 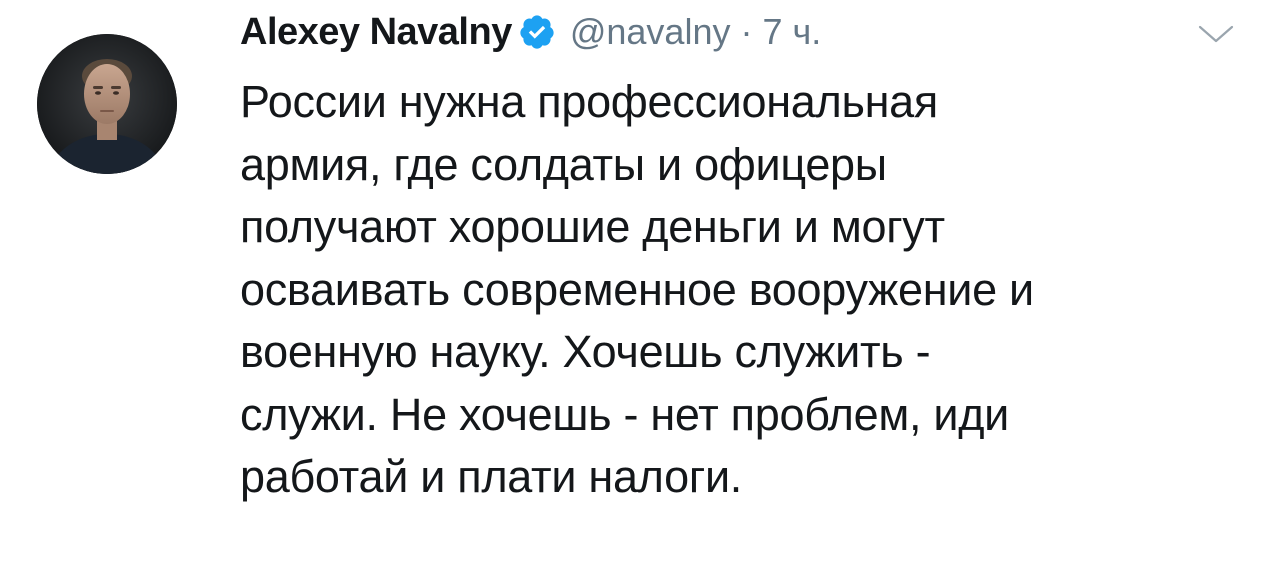 I want to click on tweet-text-line: России нужна профессиональная, so click(x=589, y=101).